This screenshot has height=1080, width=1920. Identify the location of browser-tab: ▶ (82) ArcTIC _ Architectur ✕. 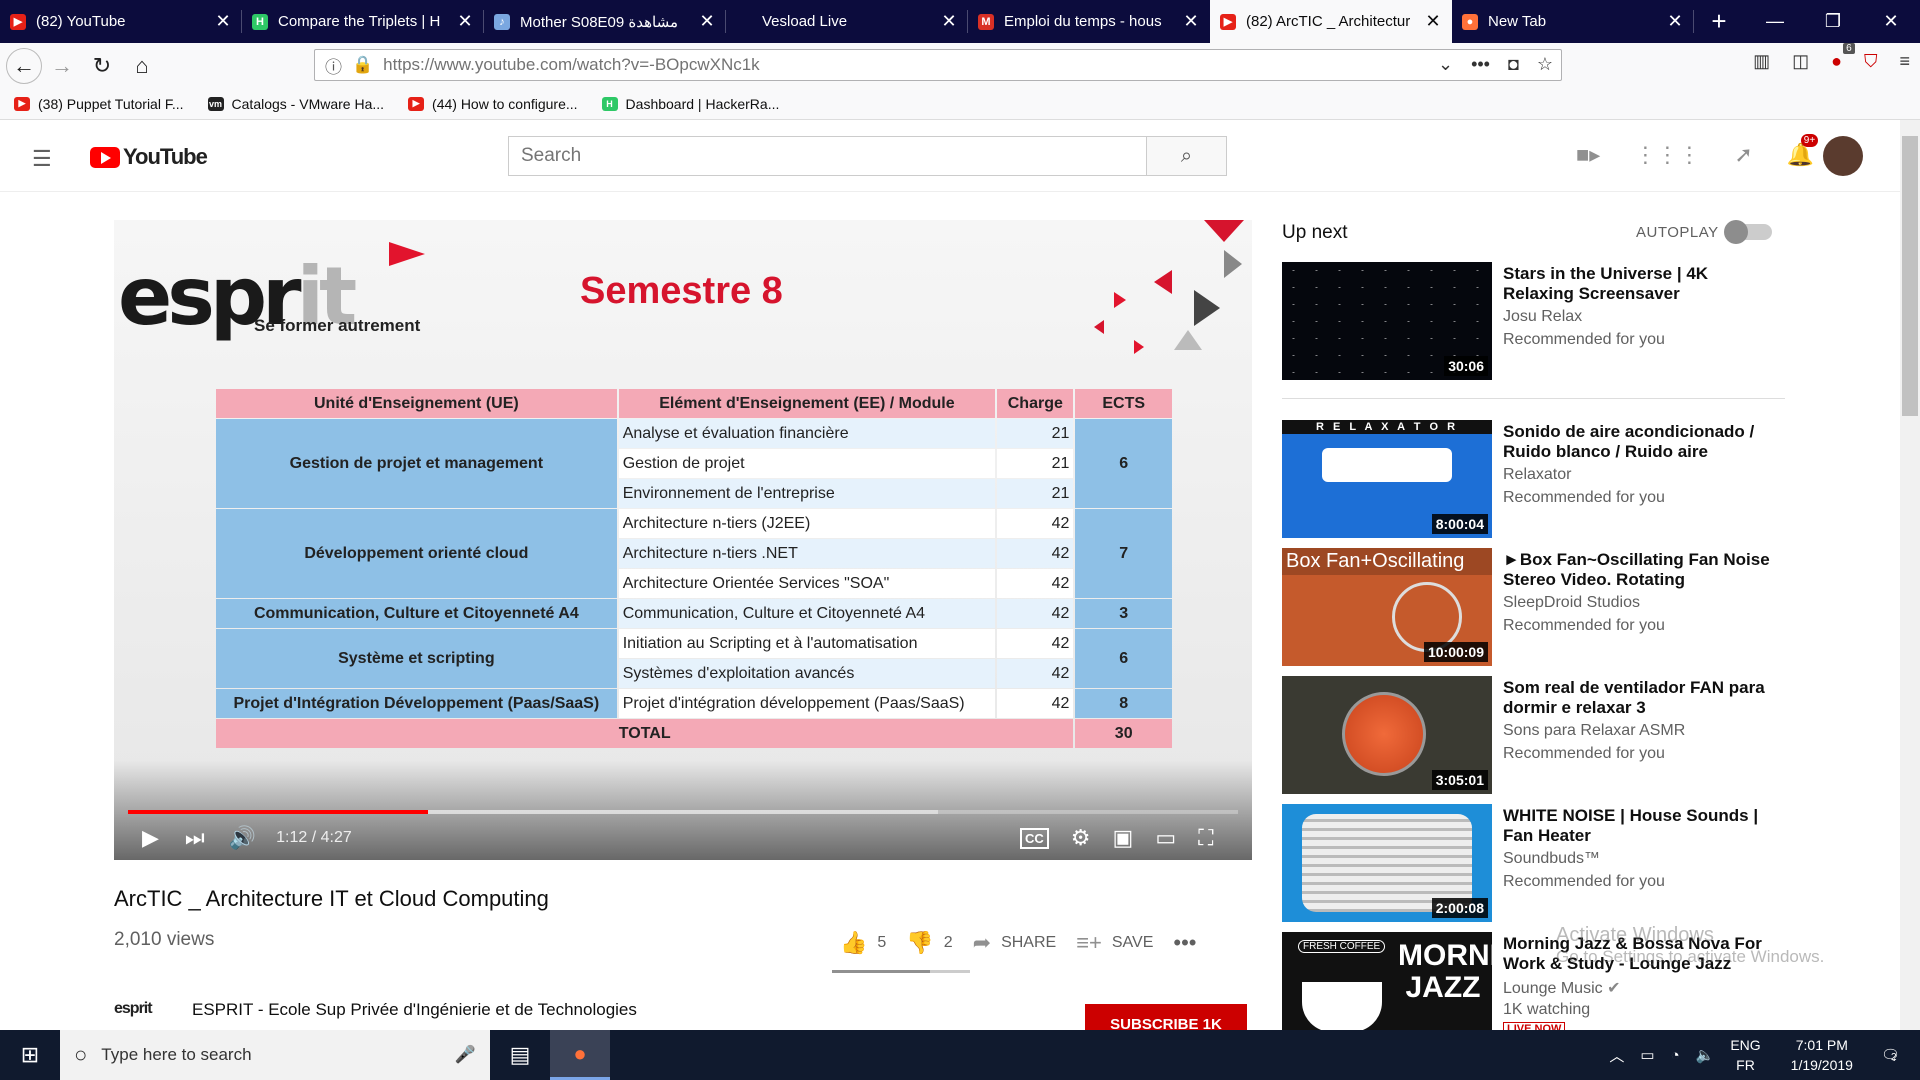
(1331, 21).